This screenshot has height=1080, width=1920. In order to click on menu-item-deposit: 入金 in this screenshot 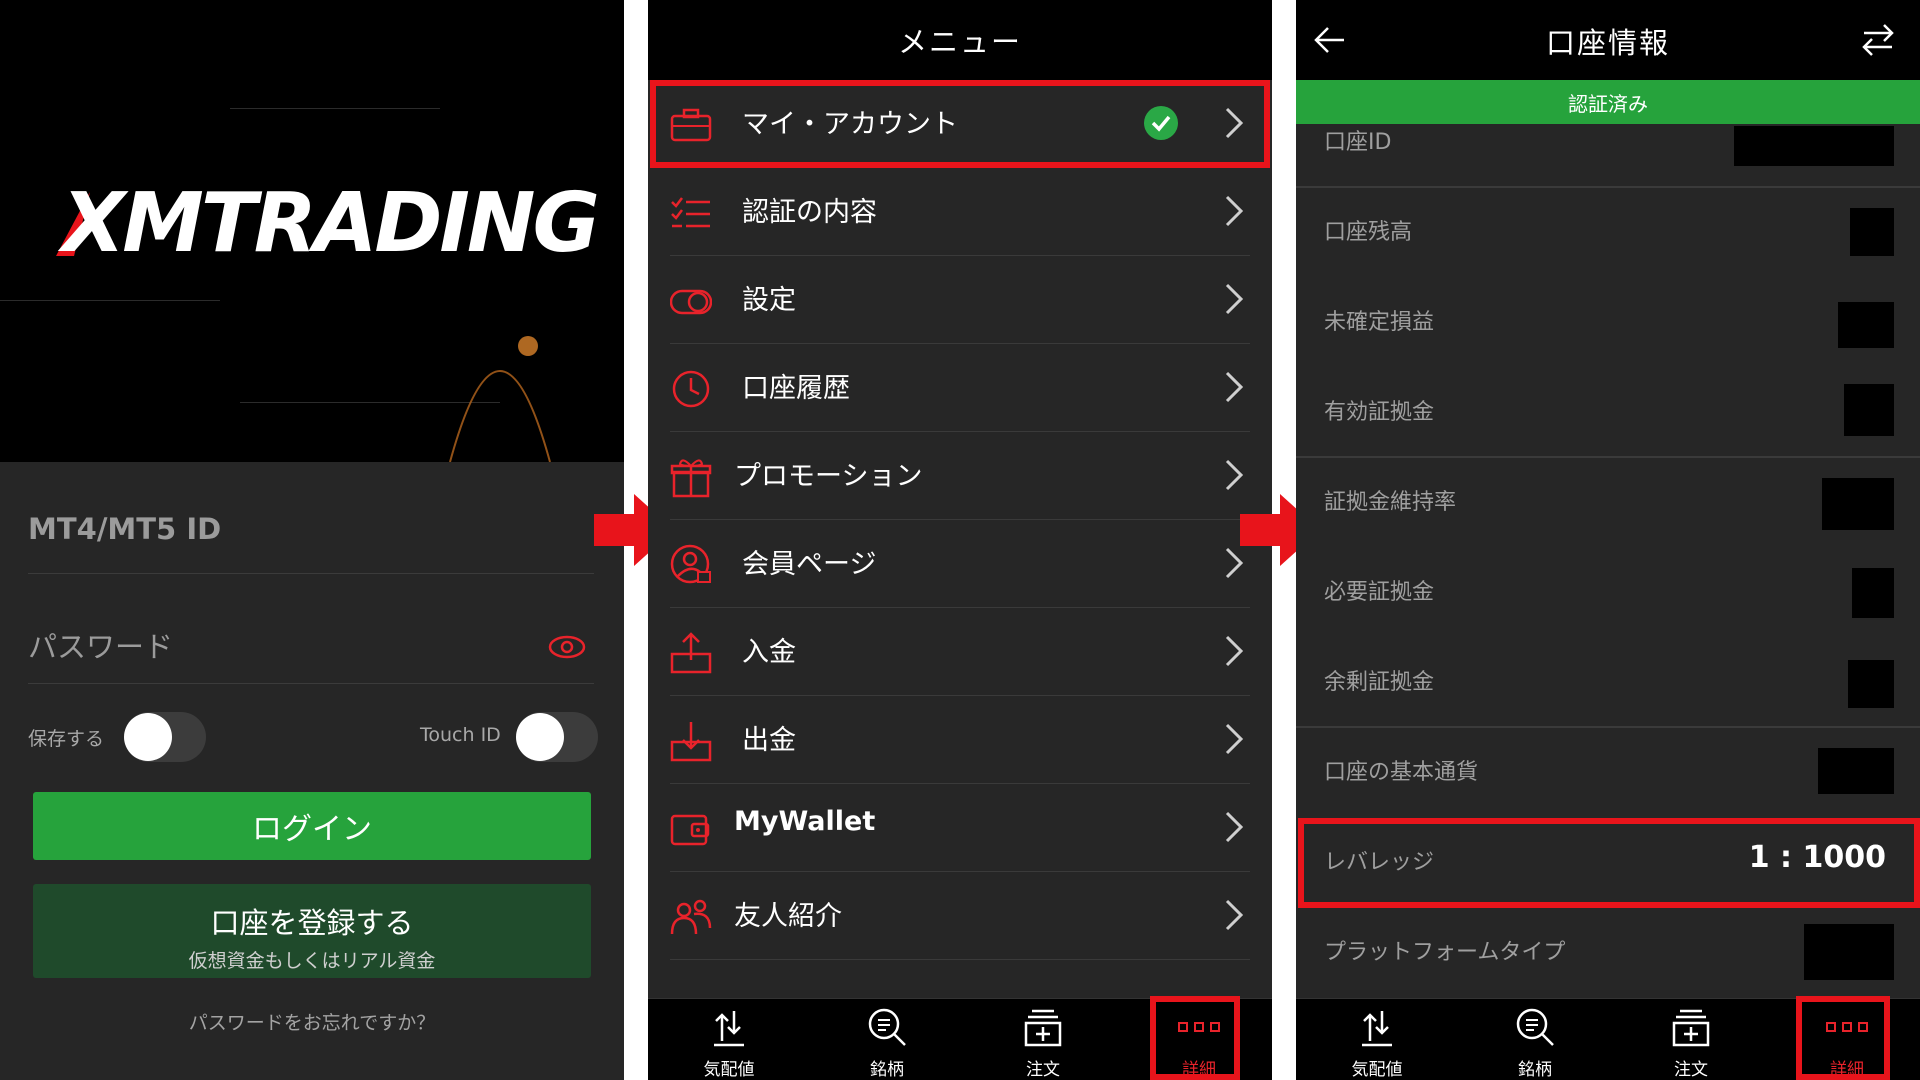, I will do `click(960, 652)`.